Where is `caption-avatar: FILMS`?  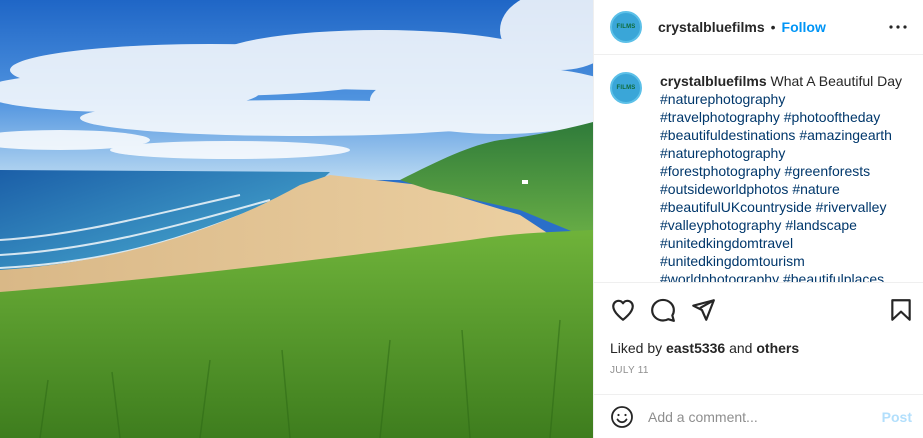
caption-avatar: FILMS is located at coordinates (626, 88).